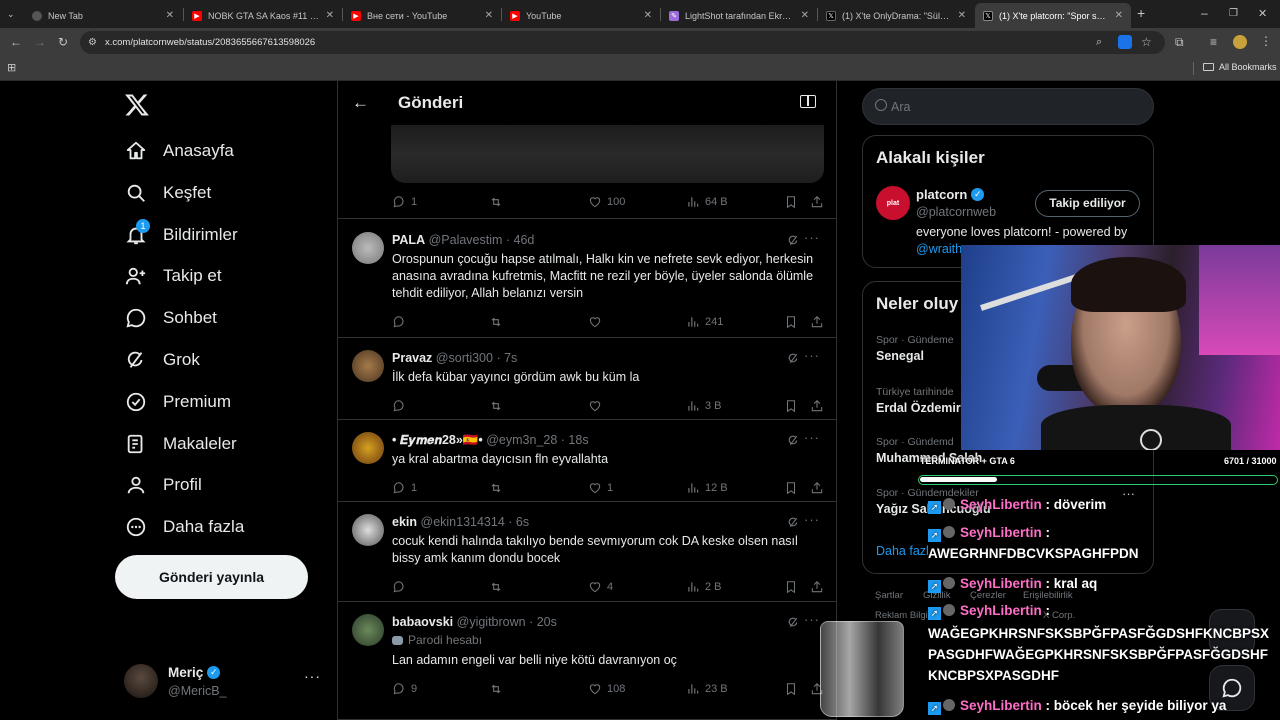 This screenshot has width=1280, height=720. I want to click on author-handle: @yigitbrown, so click(491, 622).